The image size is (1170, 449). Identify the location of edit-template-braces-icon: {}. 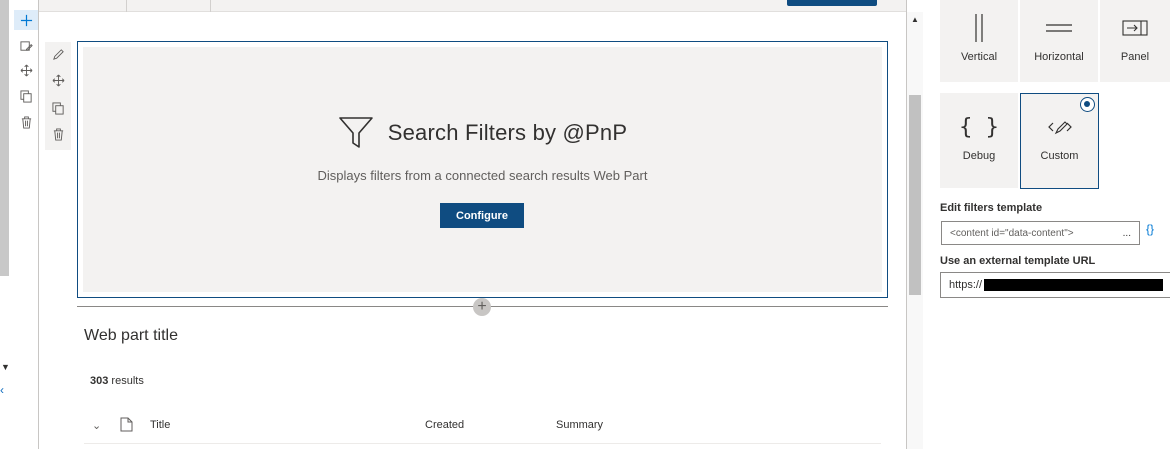
(1150, 229).